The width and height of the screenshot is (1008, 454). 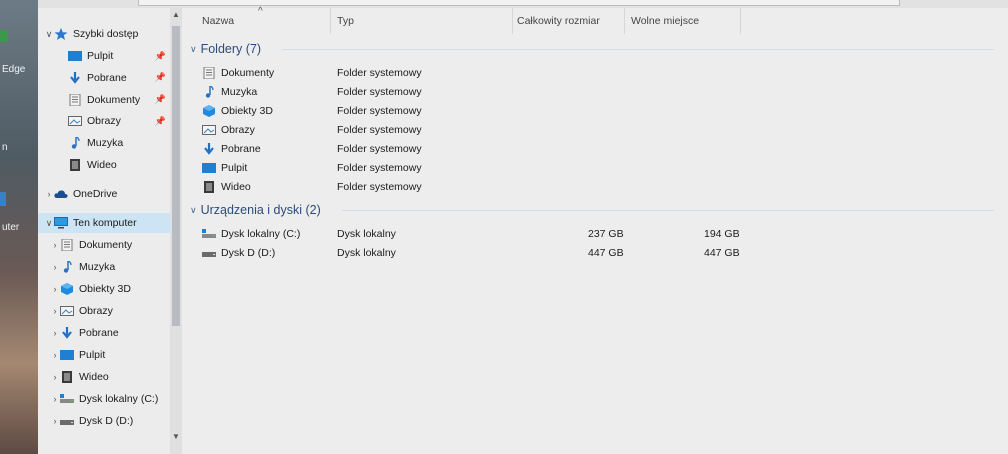 I want to click on nav-item-label: Obrazy, so click(x=96, y=311).